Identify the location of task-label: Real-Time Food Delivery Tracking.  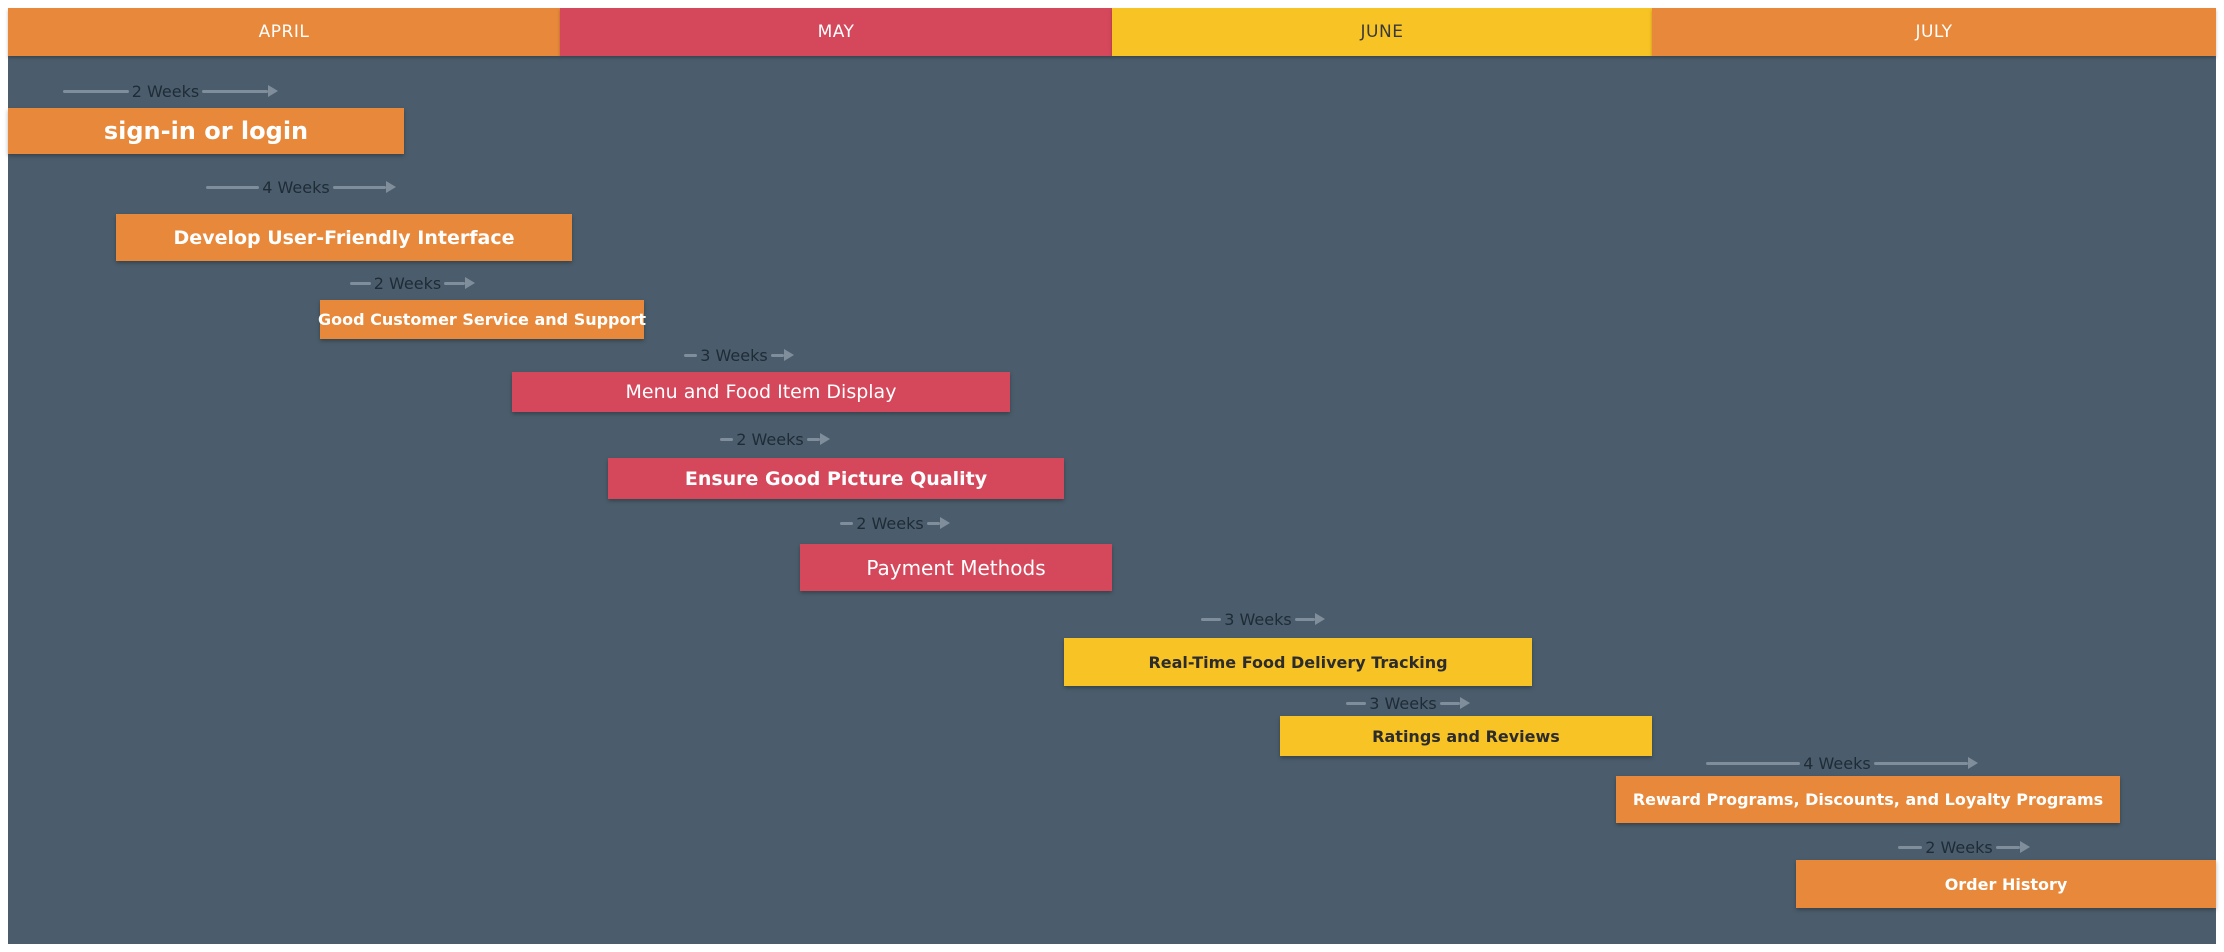
(1298, 662).